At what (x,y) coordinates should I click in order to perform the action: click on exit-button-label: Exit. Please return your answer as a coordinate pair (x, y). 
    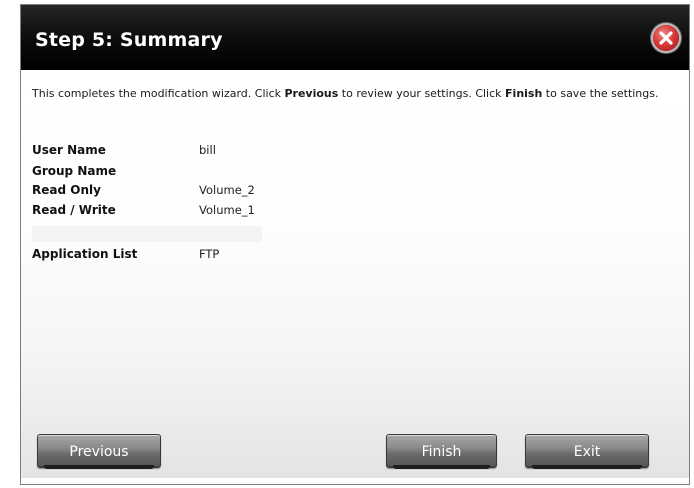
    Looking at the image, I should click on (587, 452).